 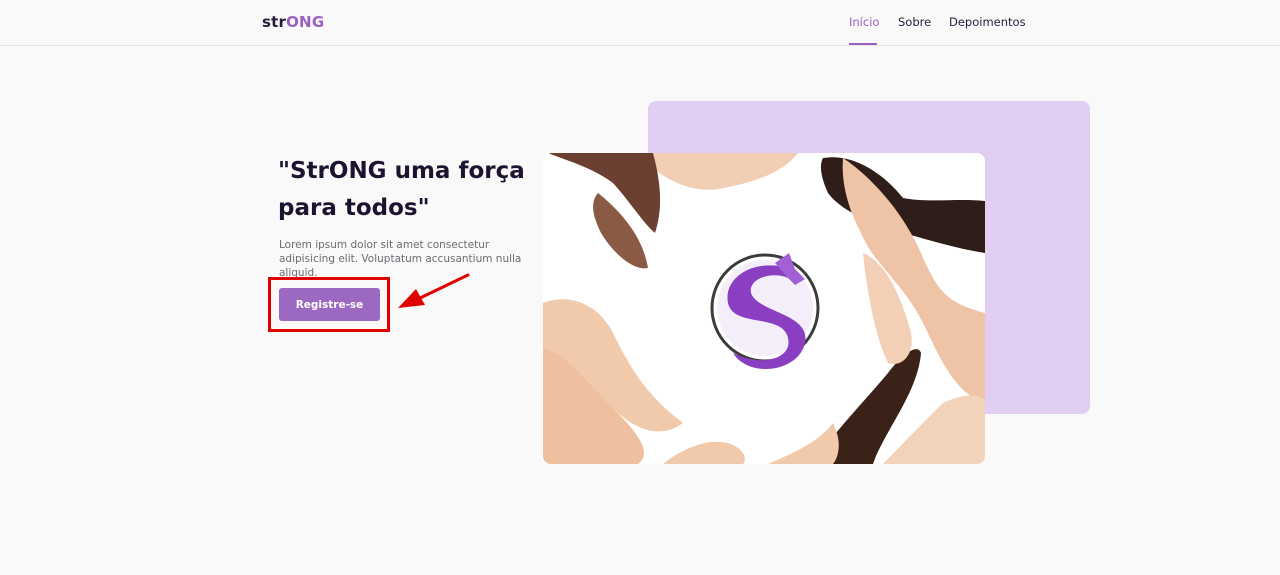 I want to click on main-nav: Início Sobre Depoimentos, so click(x=640, y=23).